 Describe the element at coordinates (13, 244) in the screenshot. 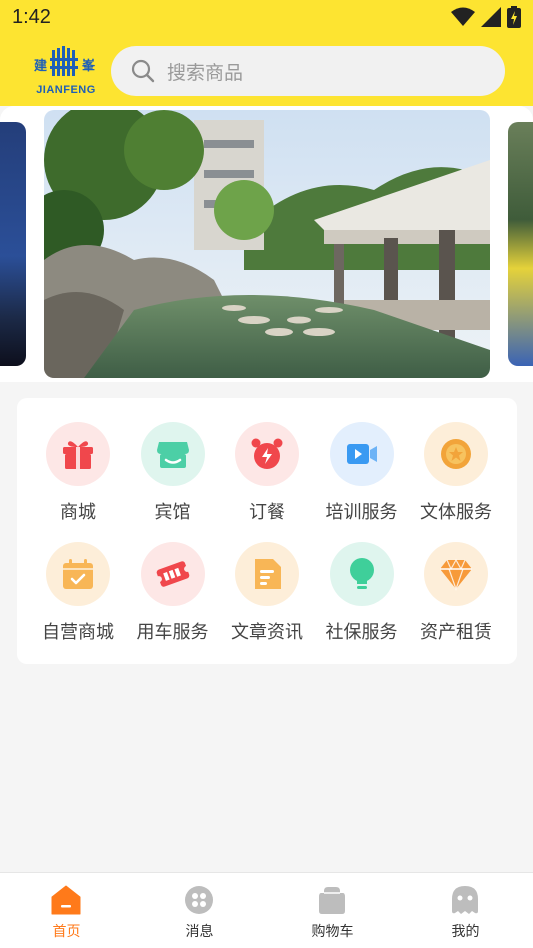

I see `banner-slide-prev` at that location.